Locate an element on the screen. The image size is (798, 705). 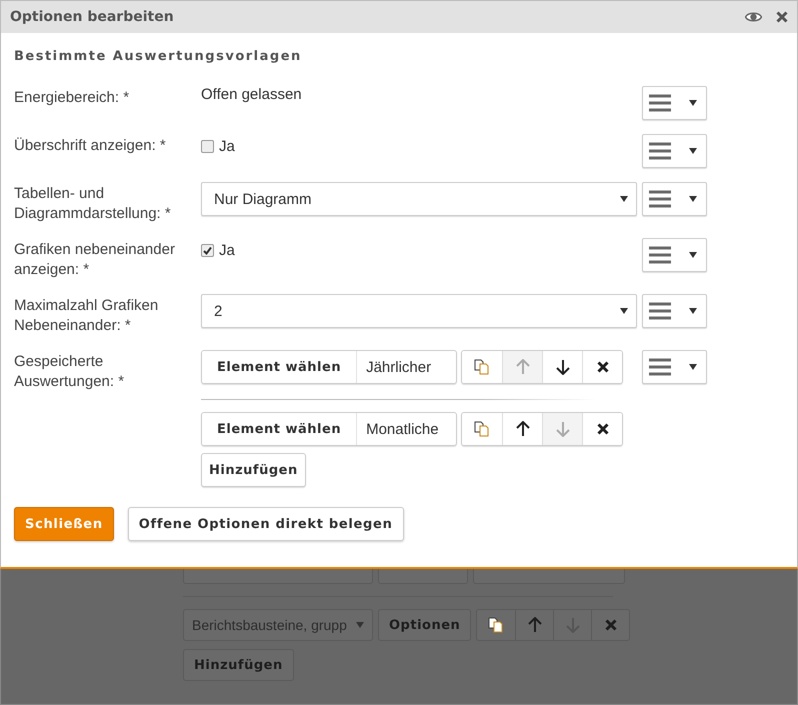
field-label: Gespeicherte Auswertungen: * is located at coordinates (70, 372).